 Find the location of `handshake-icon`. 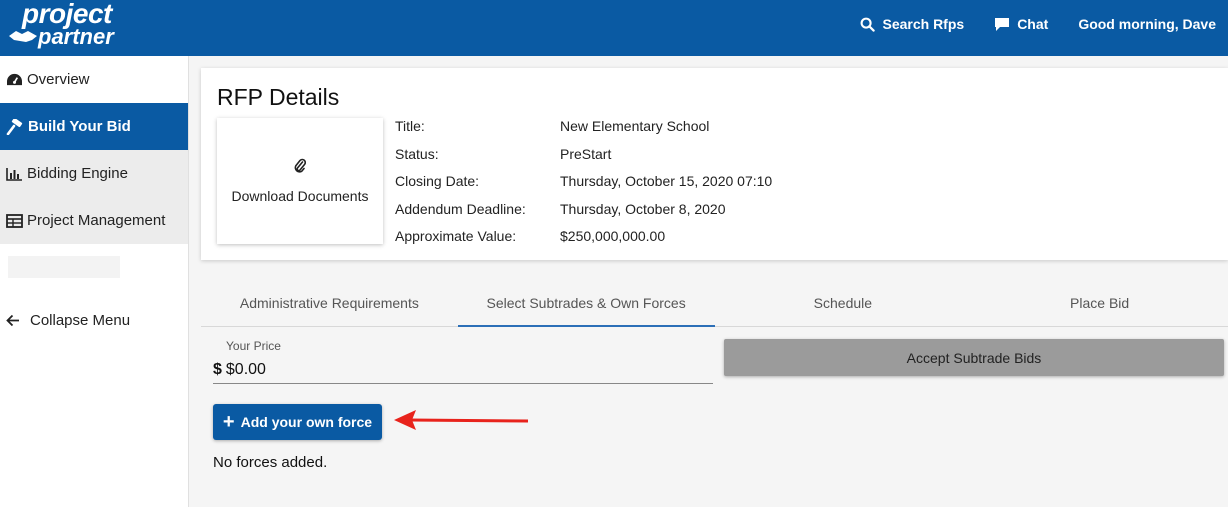

handshake-icon is located at coordinates (23, 36).